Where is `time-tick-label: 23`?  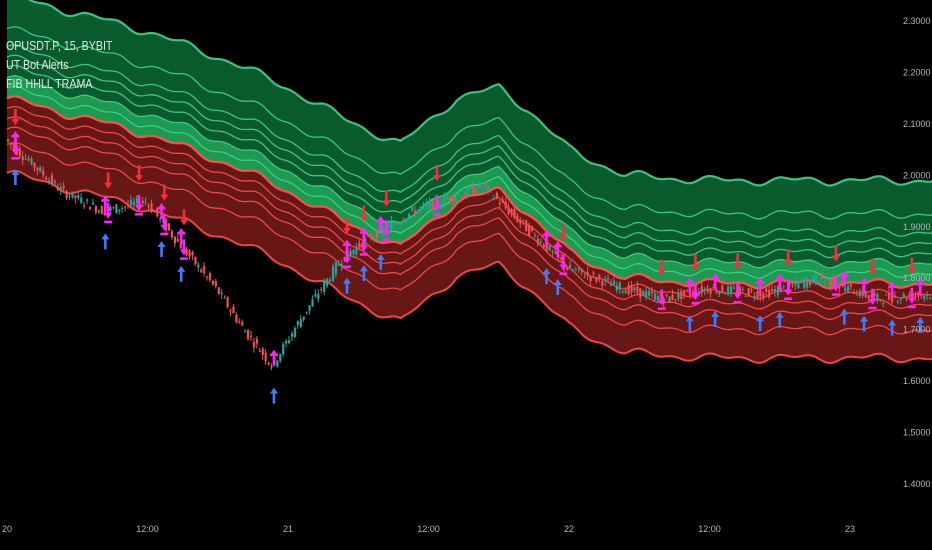
time-tick-label: 23 is located at coordinates (850, 529).